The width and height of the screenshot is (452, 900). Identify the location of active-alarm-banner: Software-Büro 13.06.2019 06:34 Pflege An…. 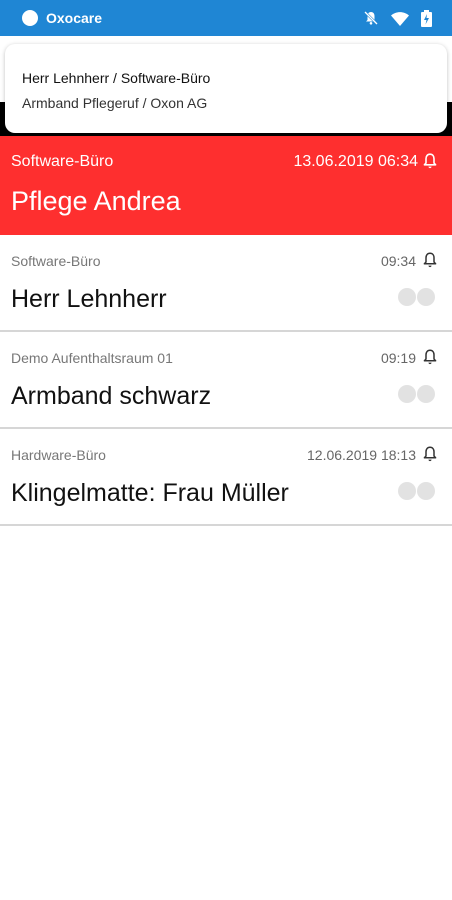
(226, 185).